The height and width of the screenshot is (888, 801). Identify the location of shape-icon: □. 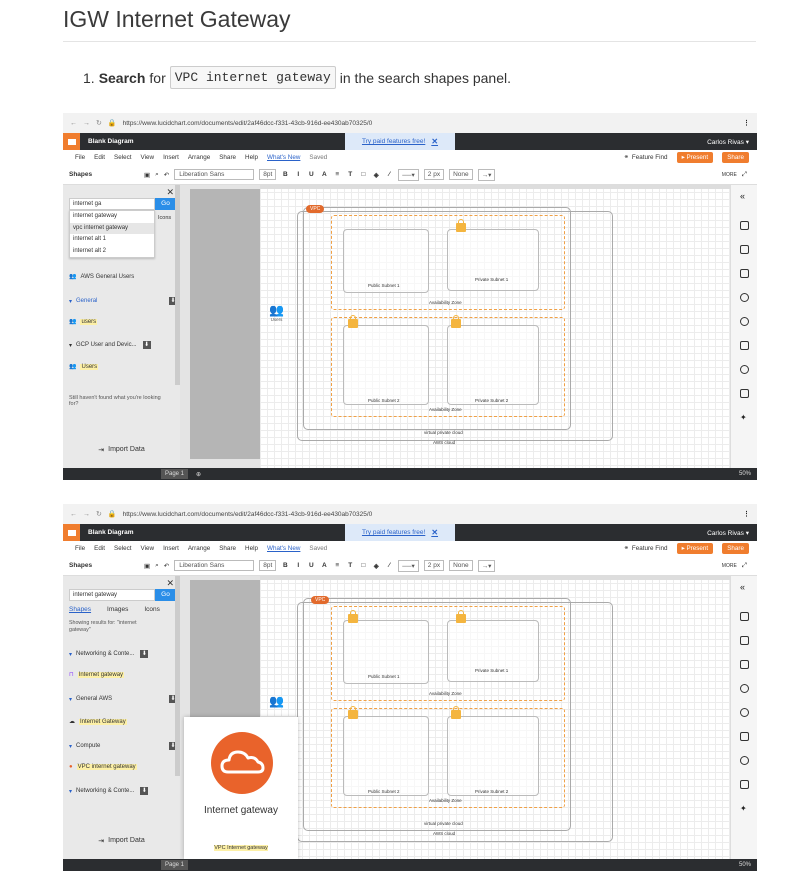
(363, 174).